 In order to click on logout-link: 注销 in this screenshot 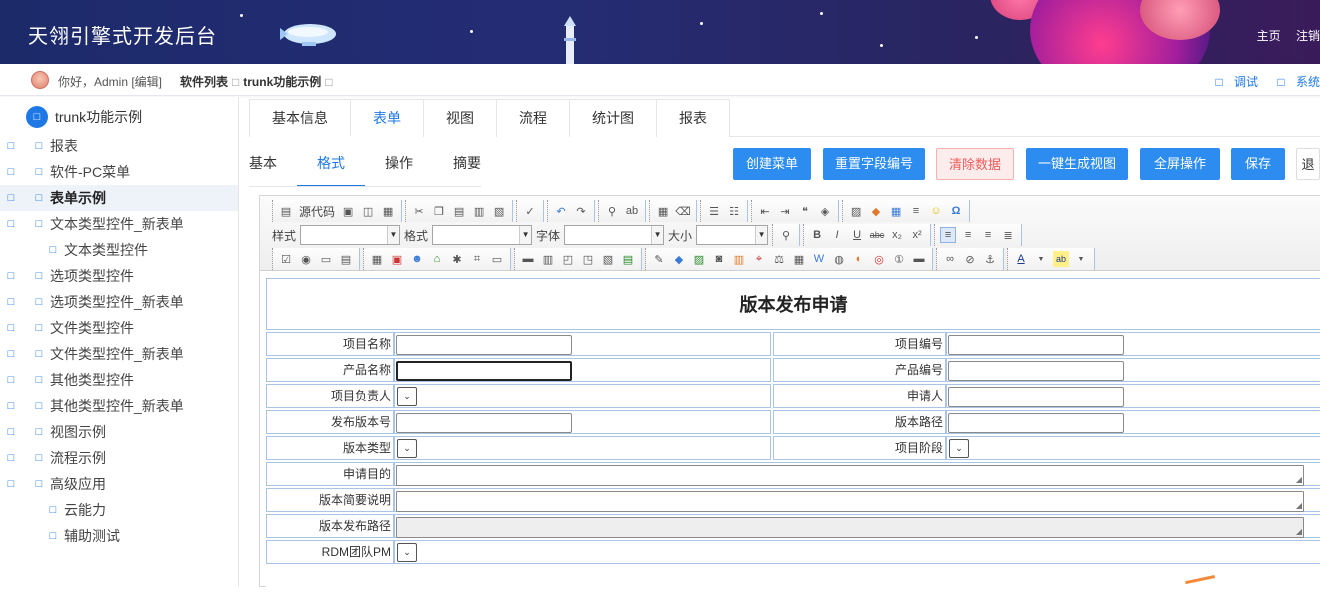, I will do `click(1308, 36)`.